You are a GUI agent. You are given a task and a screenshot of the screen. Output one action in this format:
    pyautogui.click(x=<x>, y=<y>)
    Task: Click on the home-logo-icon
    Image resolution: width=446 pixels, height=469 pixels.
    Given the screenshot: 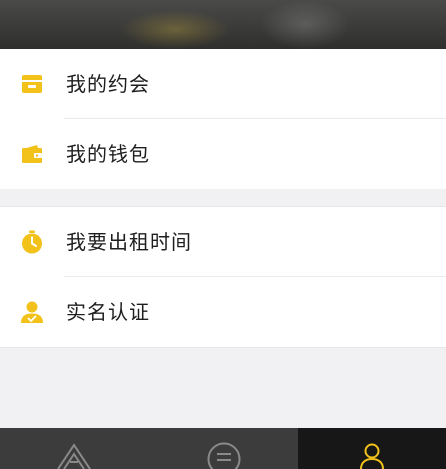 What is the action you would take?
    pyautogui.click(x=74, y=456)
    